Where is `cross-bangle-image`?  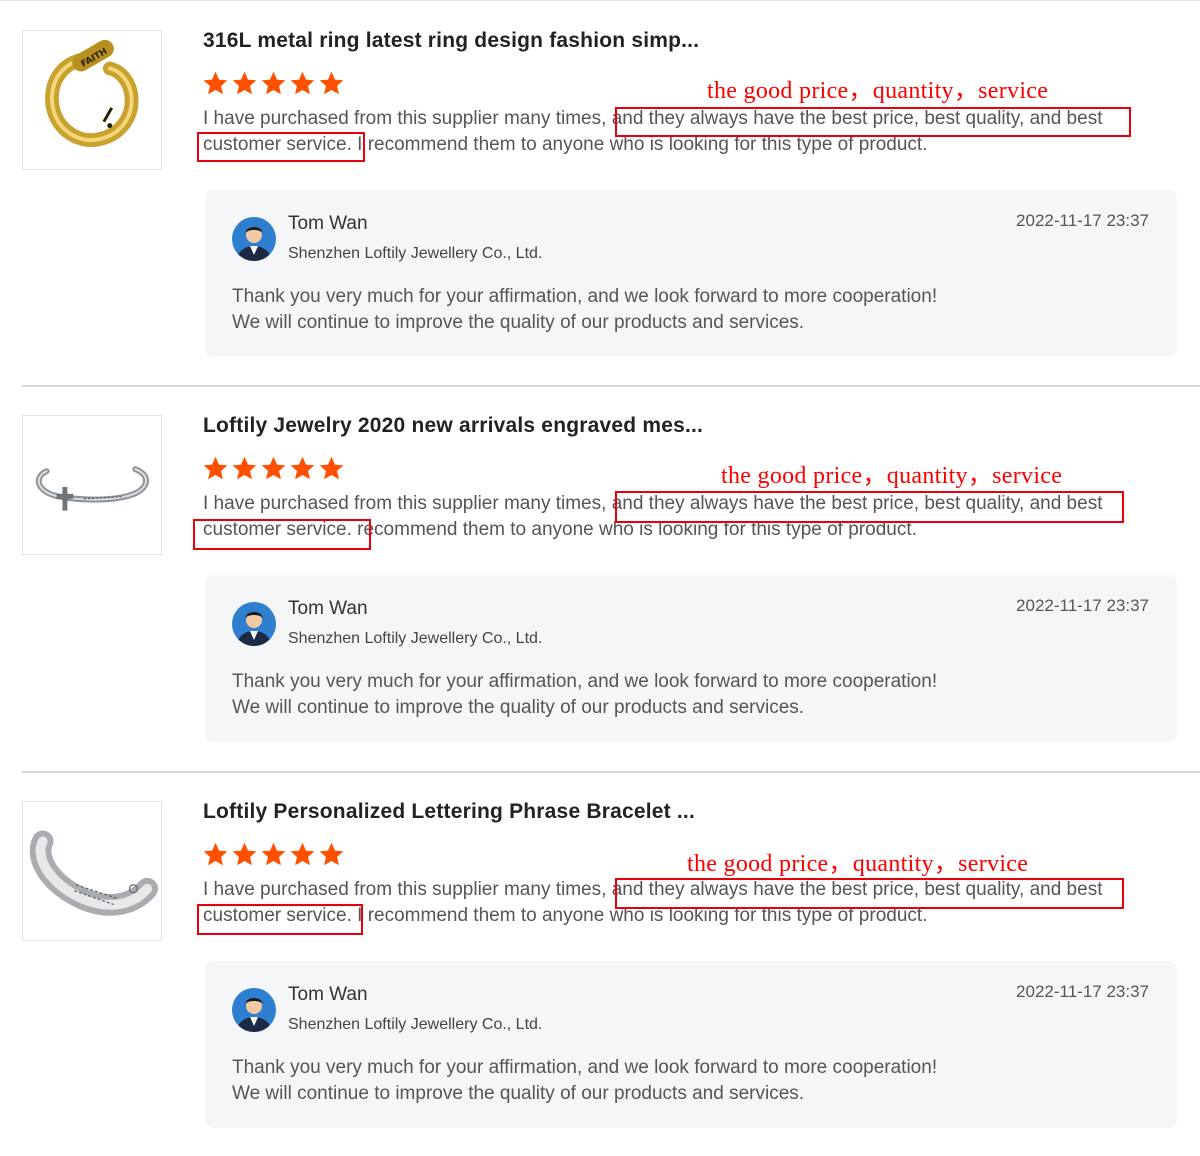
cross-bangle-image is located at coordinates (92, 485).